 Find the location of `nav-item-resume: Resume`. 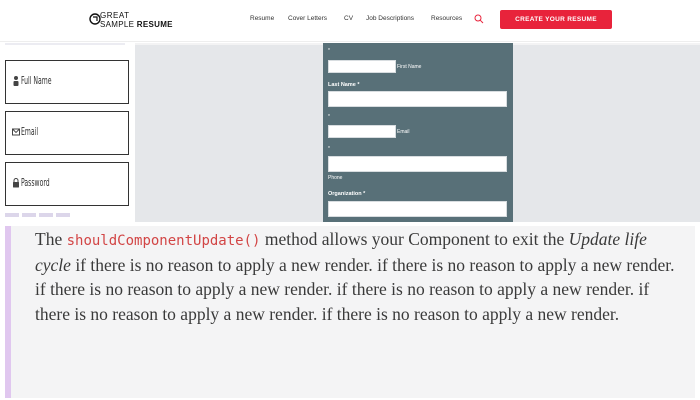

nav-item-resume: Resume is located at coordinates (262, 18).